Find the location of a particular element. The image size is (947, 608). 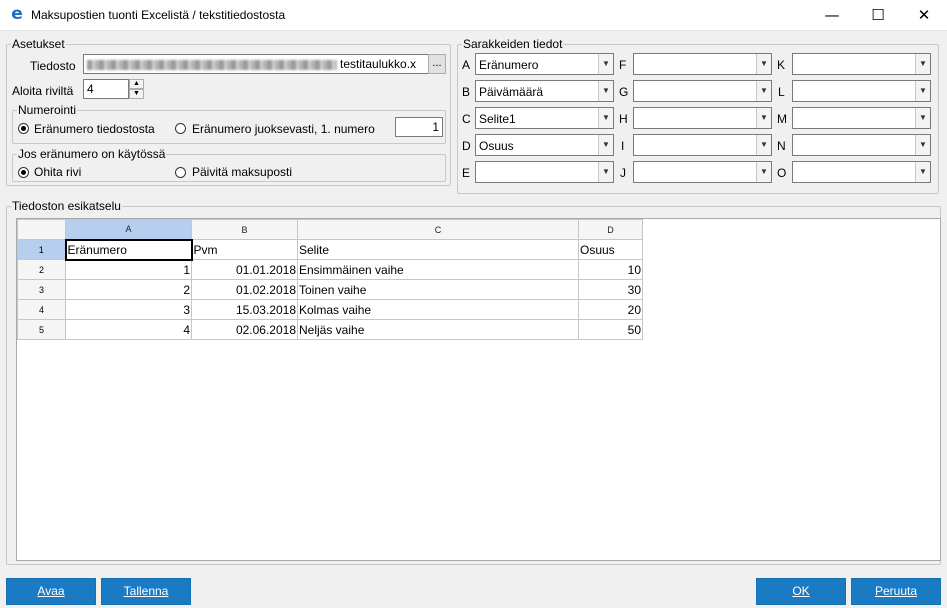

cell-c5: Neljäs vaihe is located at coordinates (438, 329).